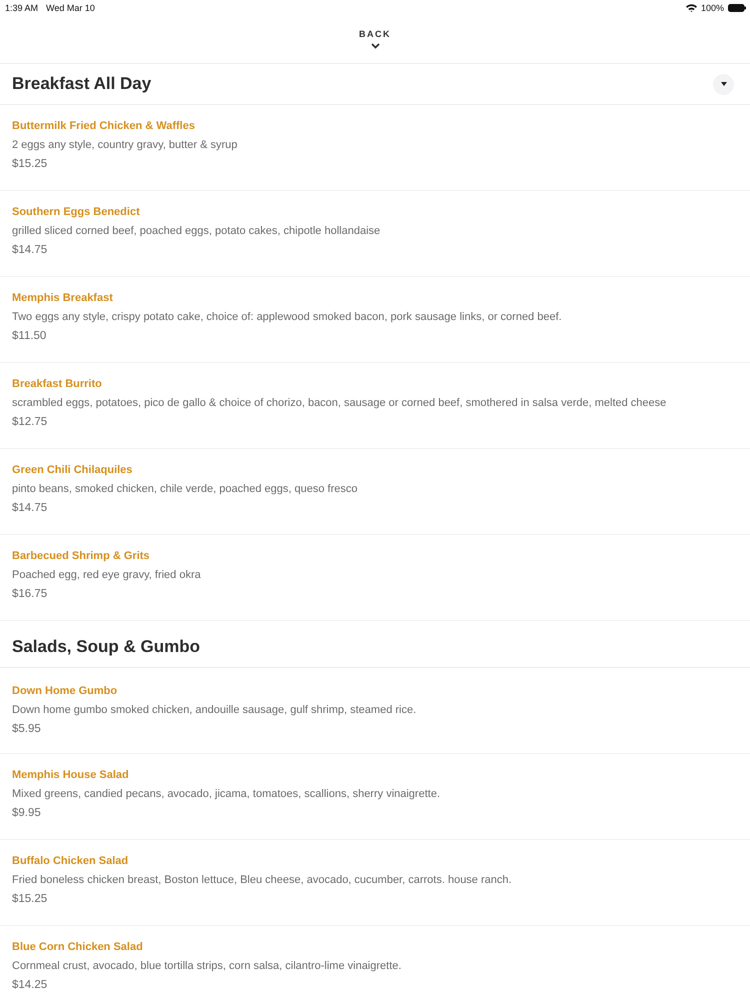 The image size is (750, 1000). Describe the element at coordinates (30, 422) in the screenshot. I see `dish-price: $12.75` at that location.